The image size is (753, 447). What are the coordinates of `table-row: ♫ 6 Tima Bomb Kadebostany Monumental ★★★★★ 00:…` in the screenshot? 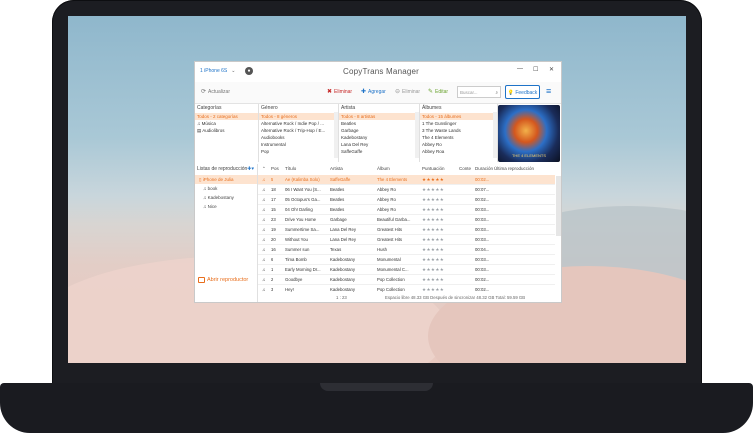 It's located at (406, 260).